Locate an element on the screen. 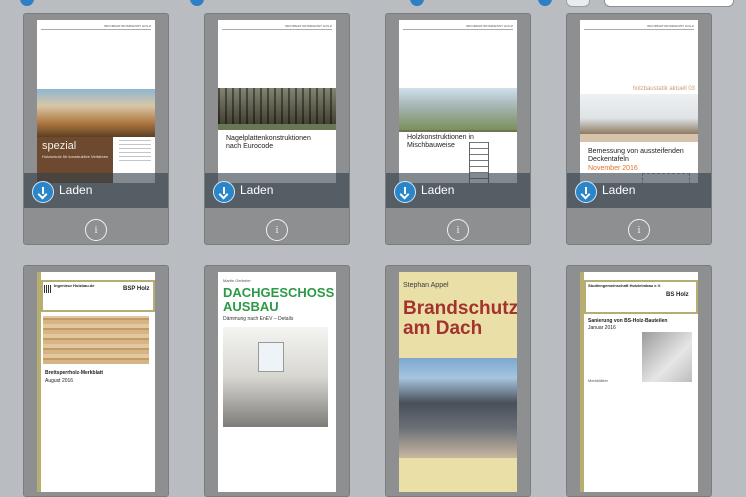 Image resolution: width=746 pixels, height=497 pixels. publication-cover: Stephan Appel Brandschutz am Dach is located at coordinates (458, 382).